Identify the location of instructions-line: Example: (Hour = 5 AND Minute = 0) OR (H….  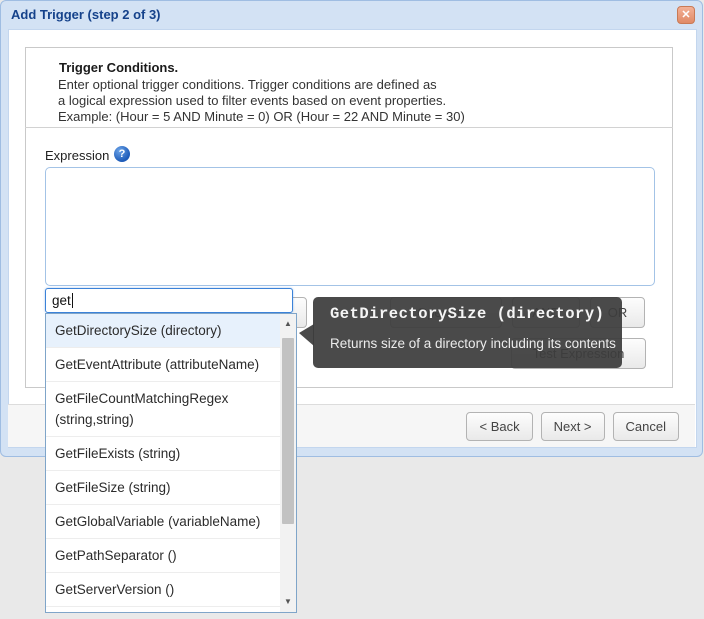
(261, 116).